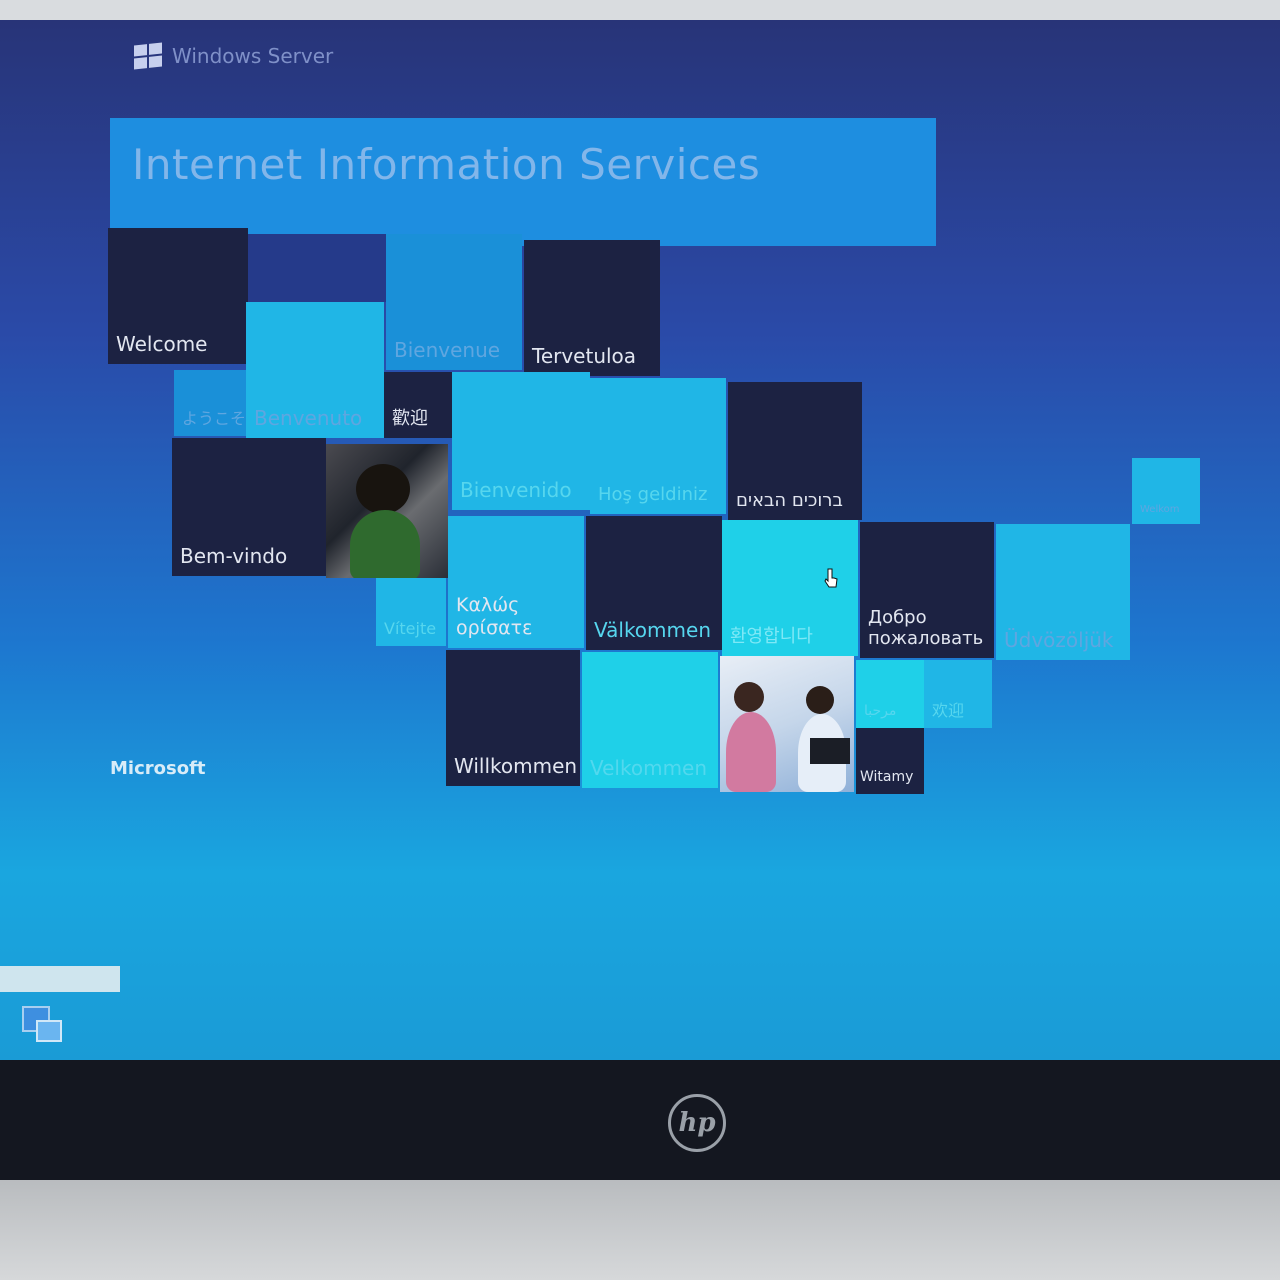 The height and width of the screenshot is (1280, 1280). I want to click on tile-tervetuloa-label: Tervetuloa, so click(584, 356).